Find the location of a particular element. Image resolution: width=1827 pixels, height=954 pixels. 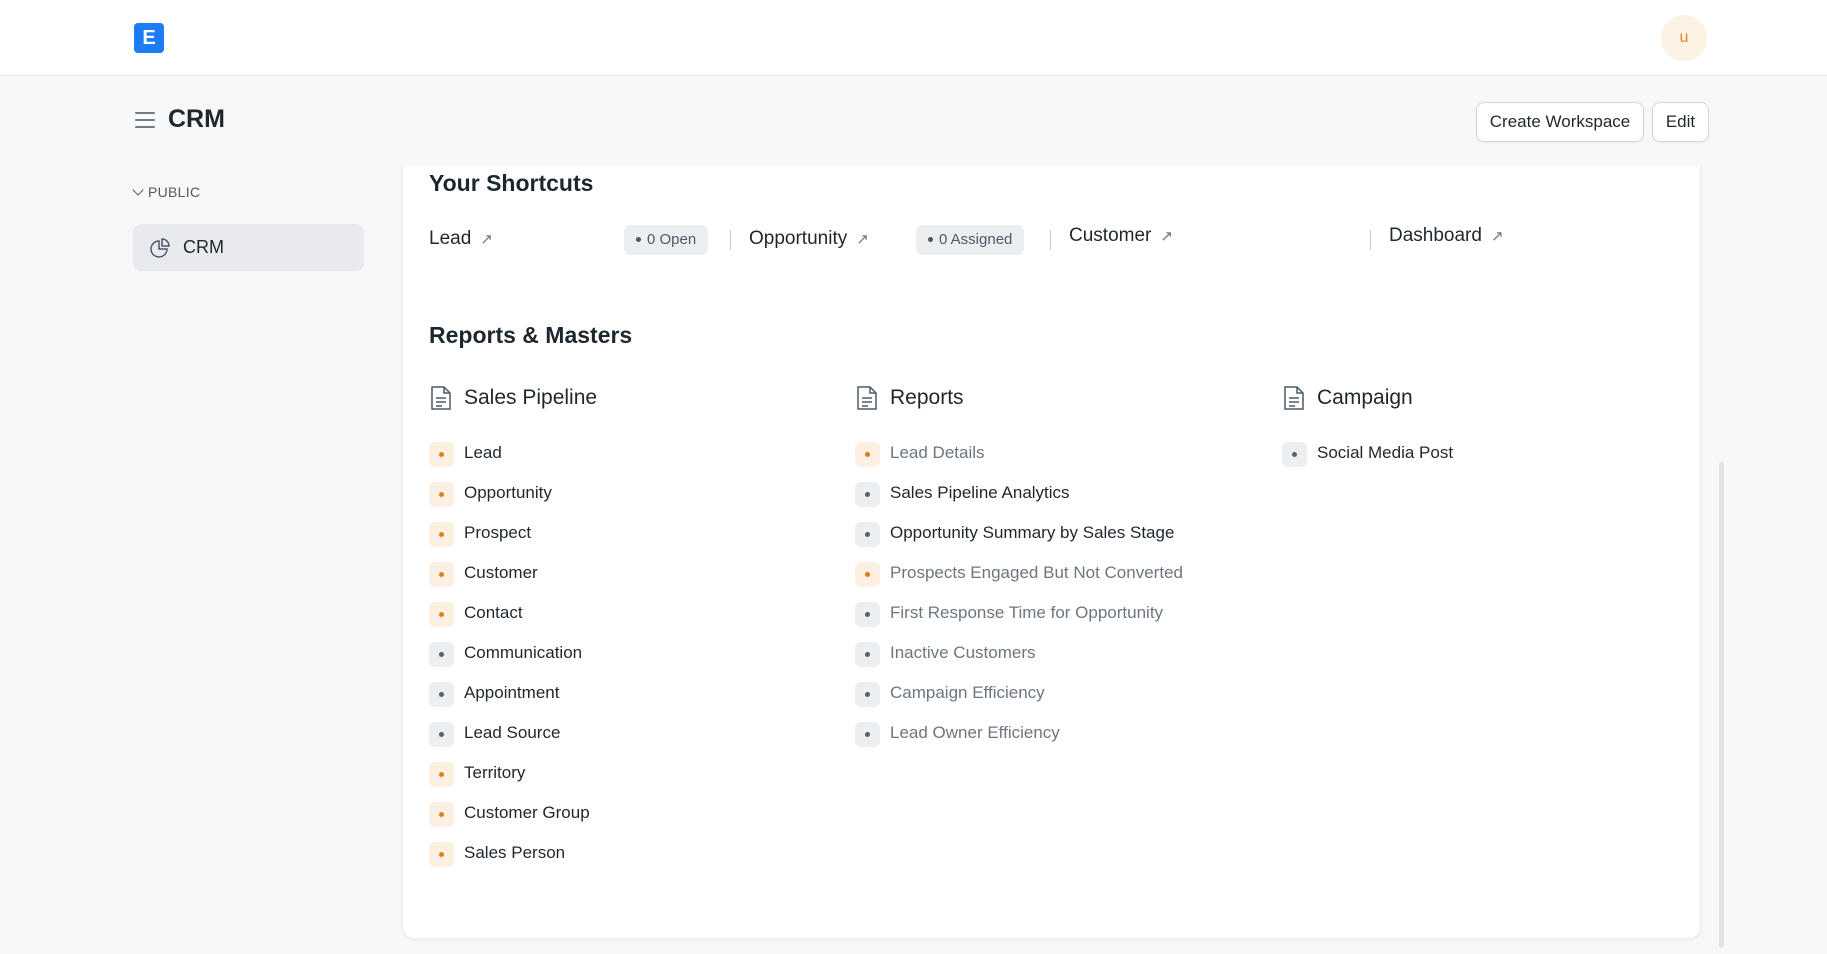

link-customer-group: Customer Group is located at coordinates (509, 814).